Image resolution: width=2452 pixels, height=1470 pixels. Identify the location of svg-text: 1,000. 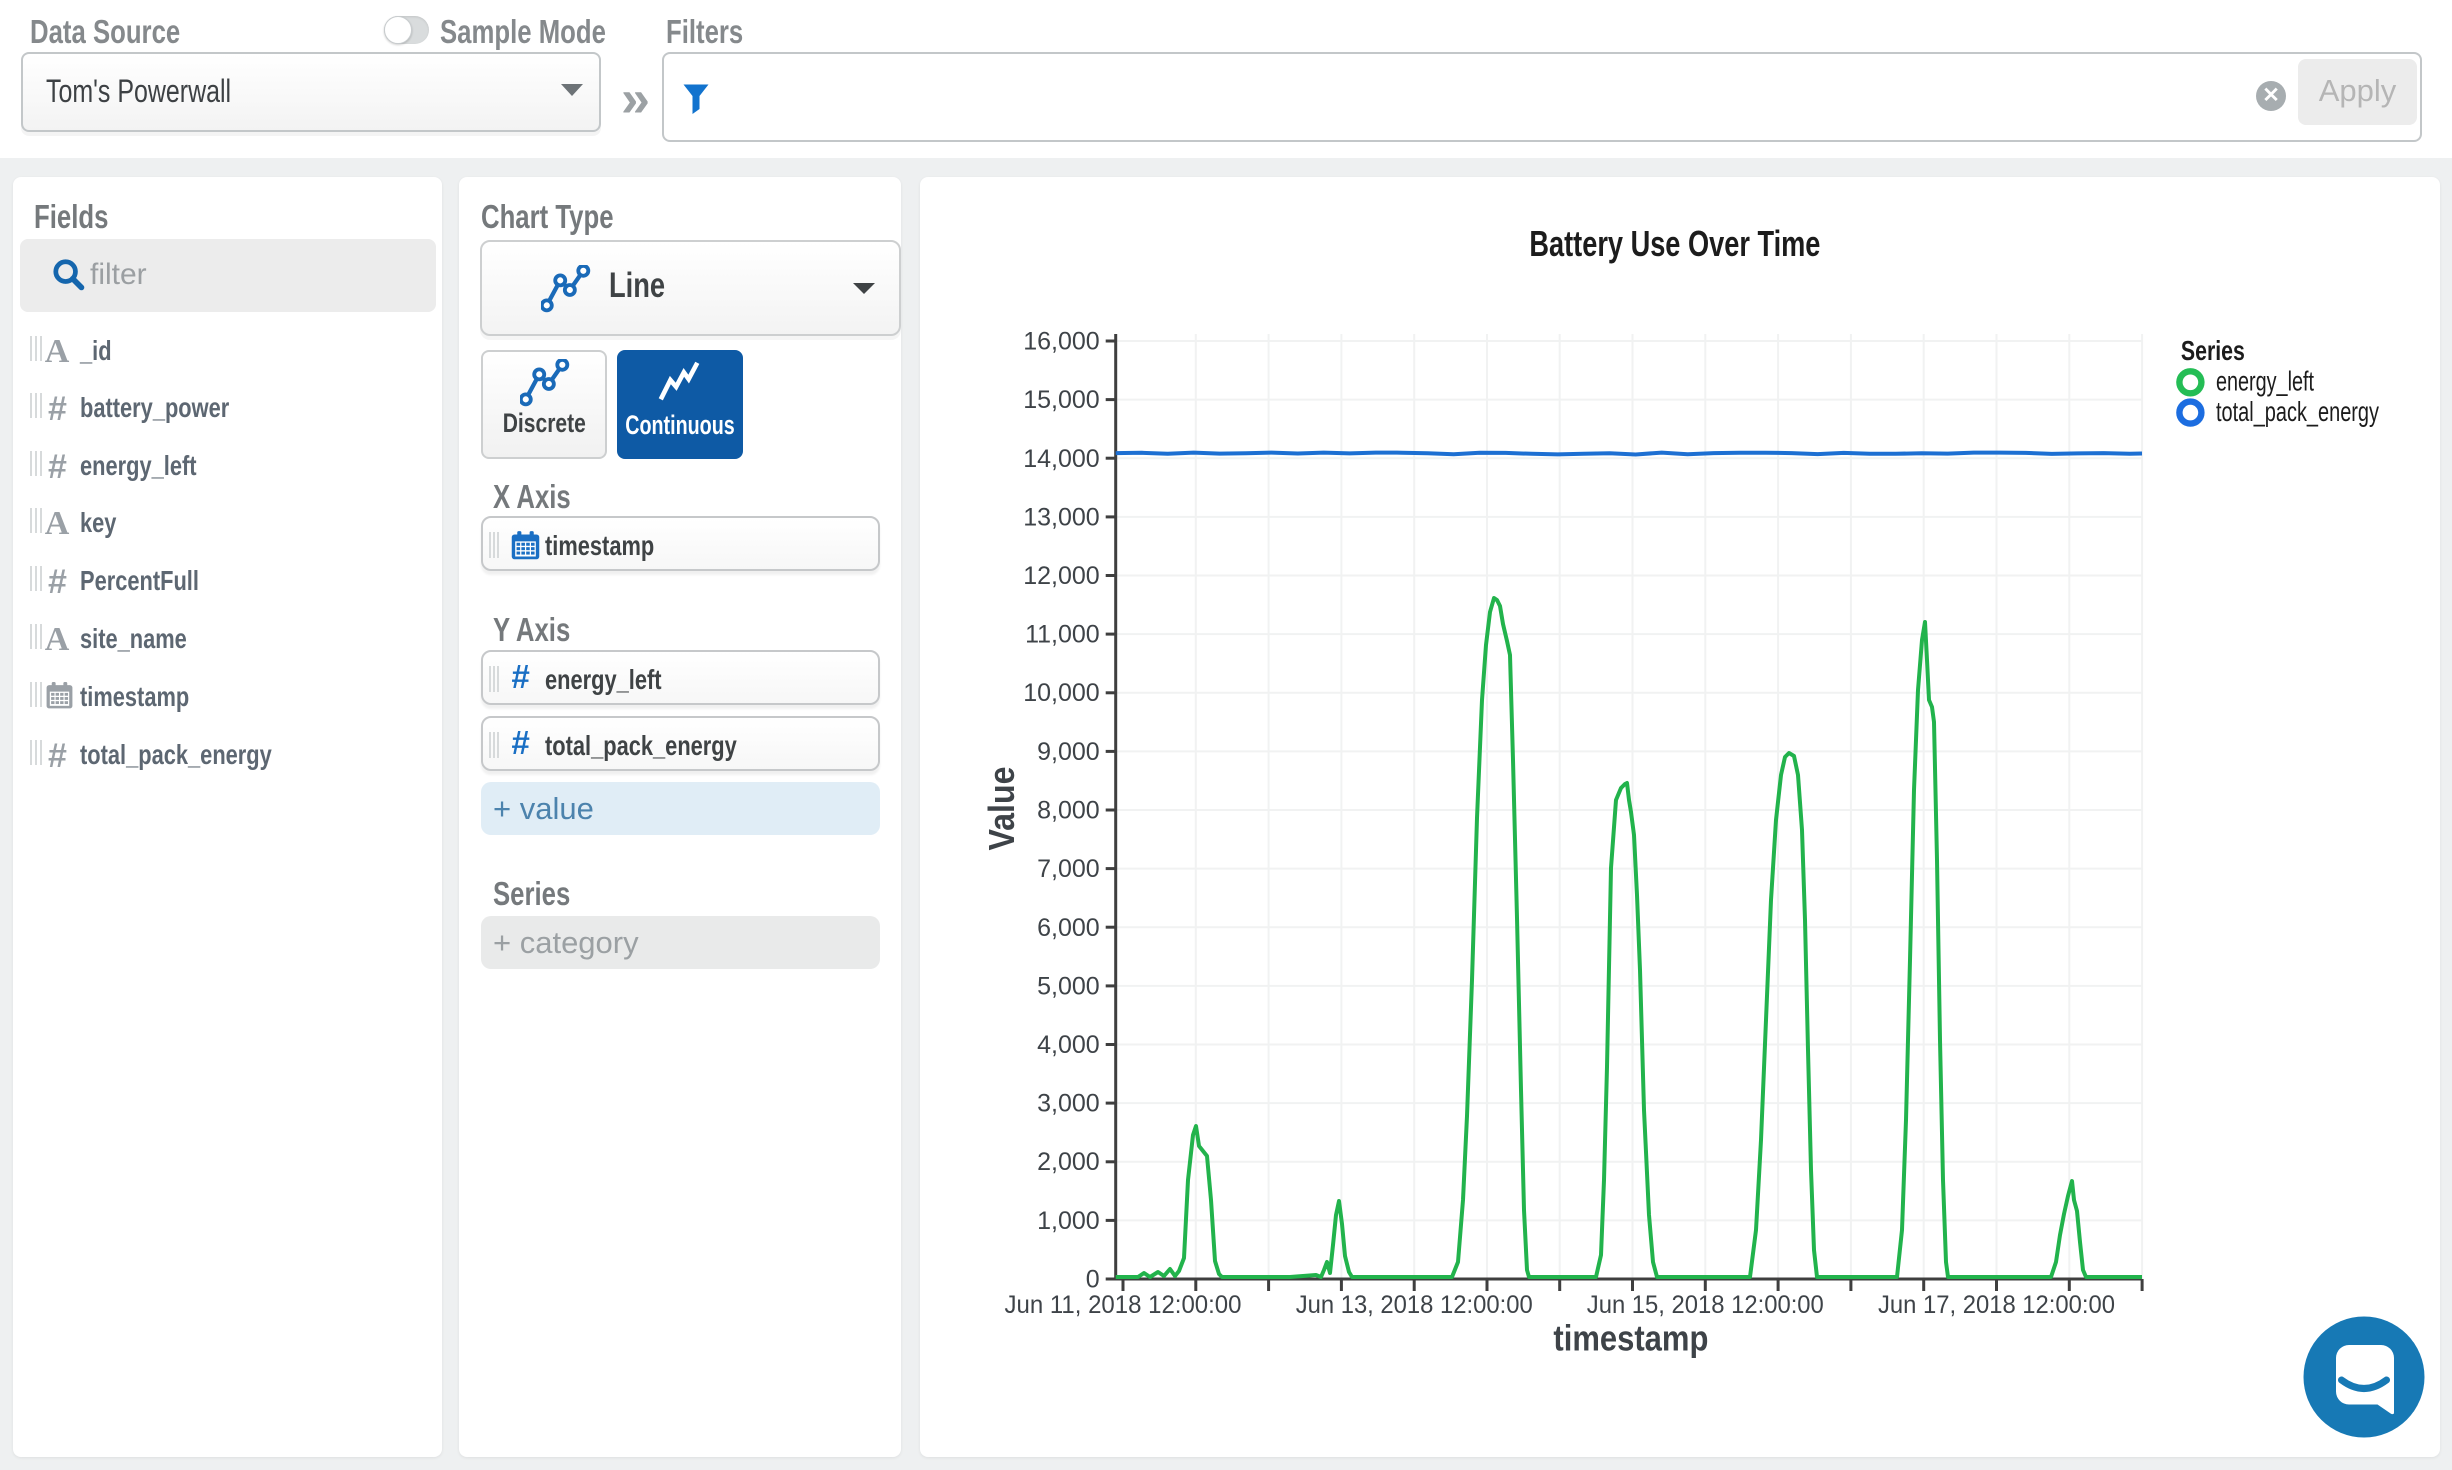
(1068, 1221).